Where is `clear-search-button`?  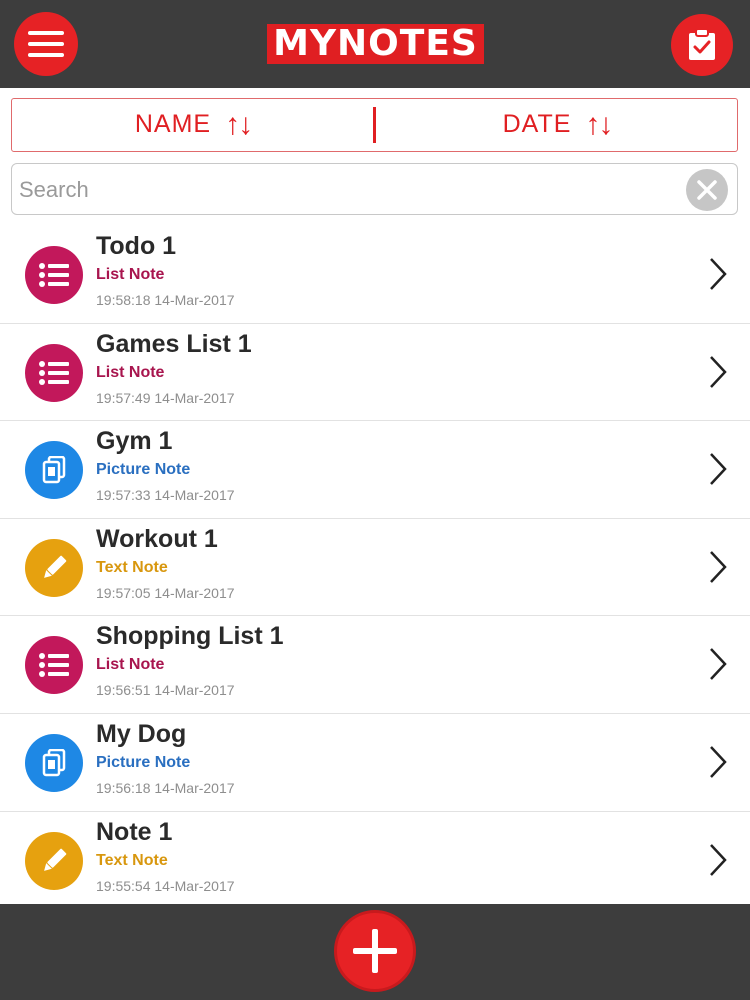
clear-search-button is located at coordinates (707, 190).